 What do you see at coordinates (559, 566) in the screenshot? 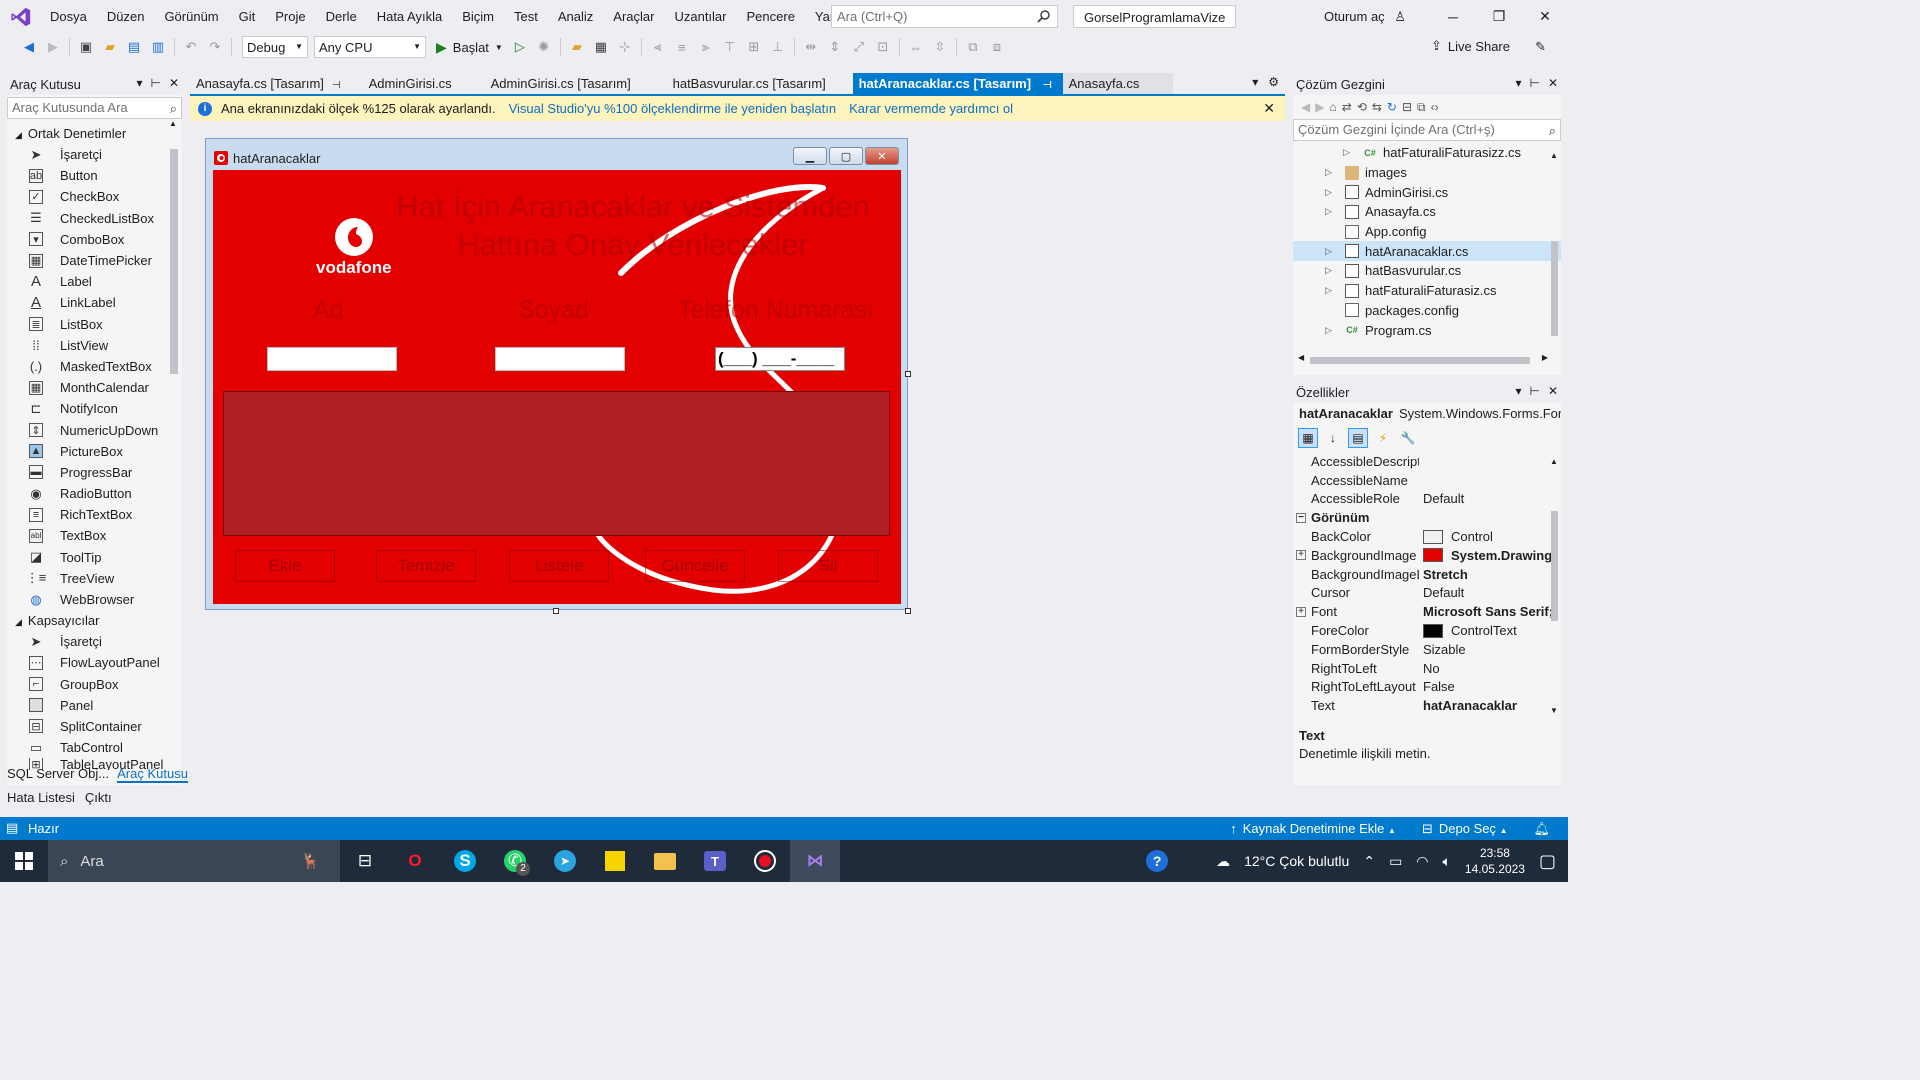
I see `listele-button: Listele` at bounding box center [559, 566].